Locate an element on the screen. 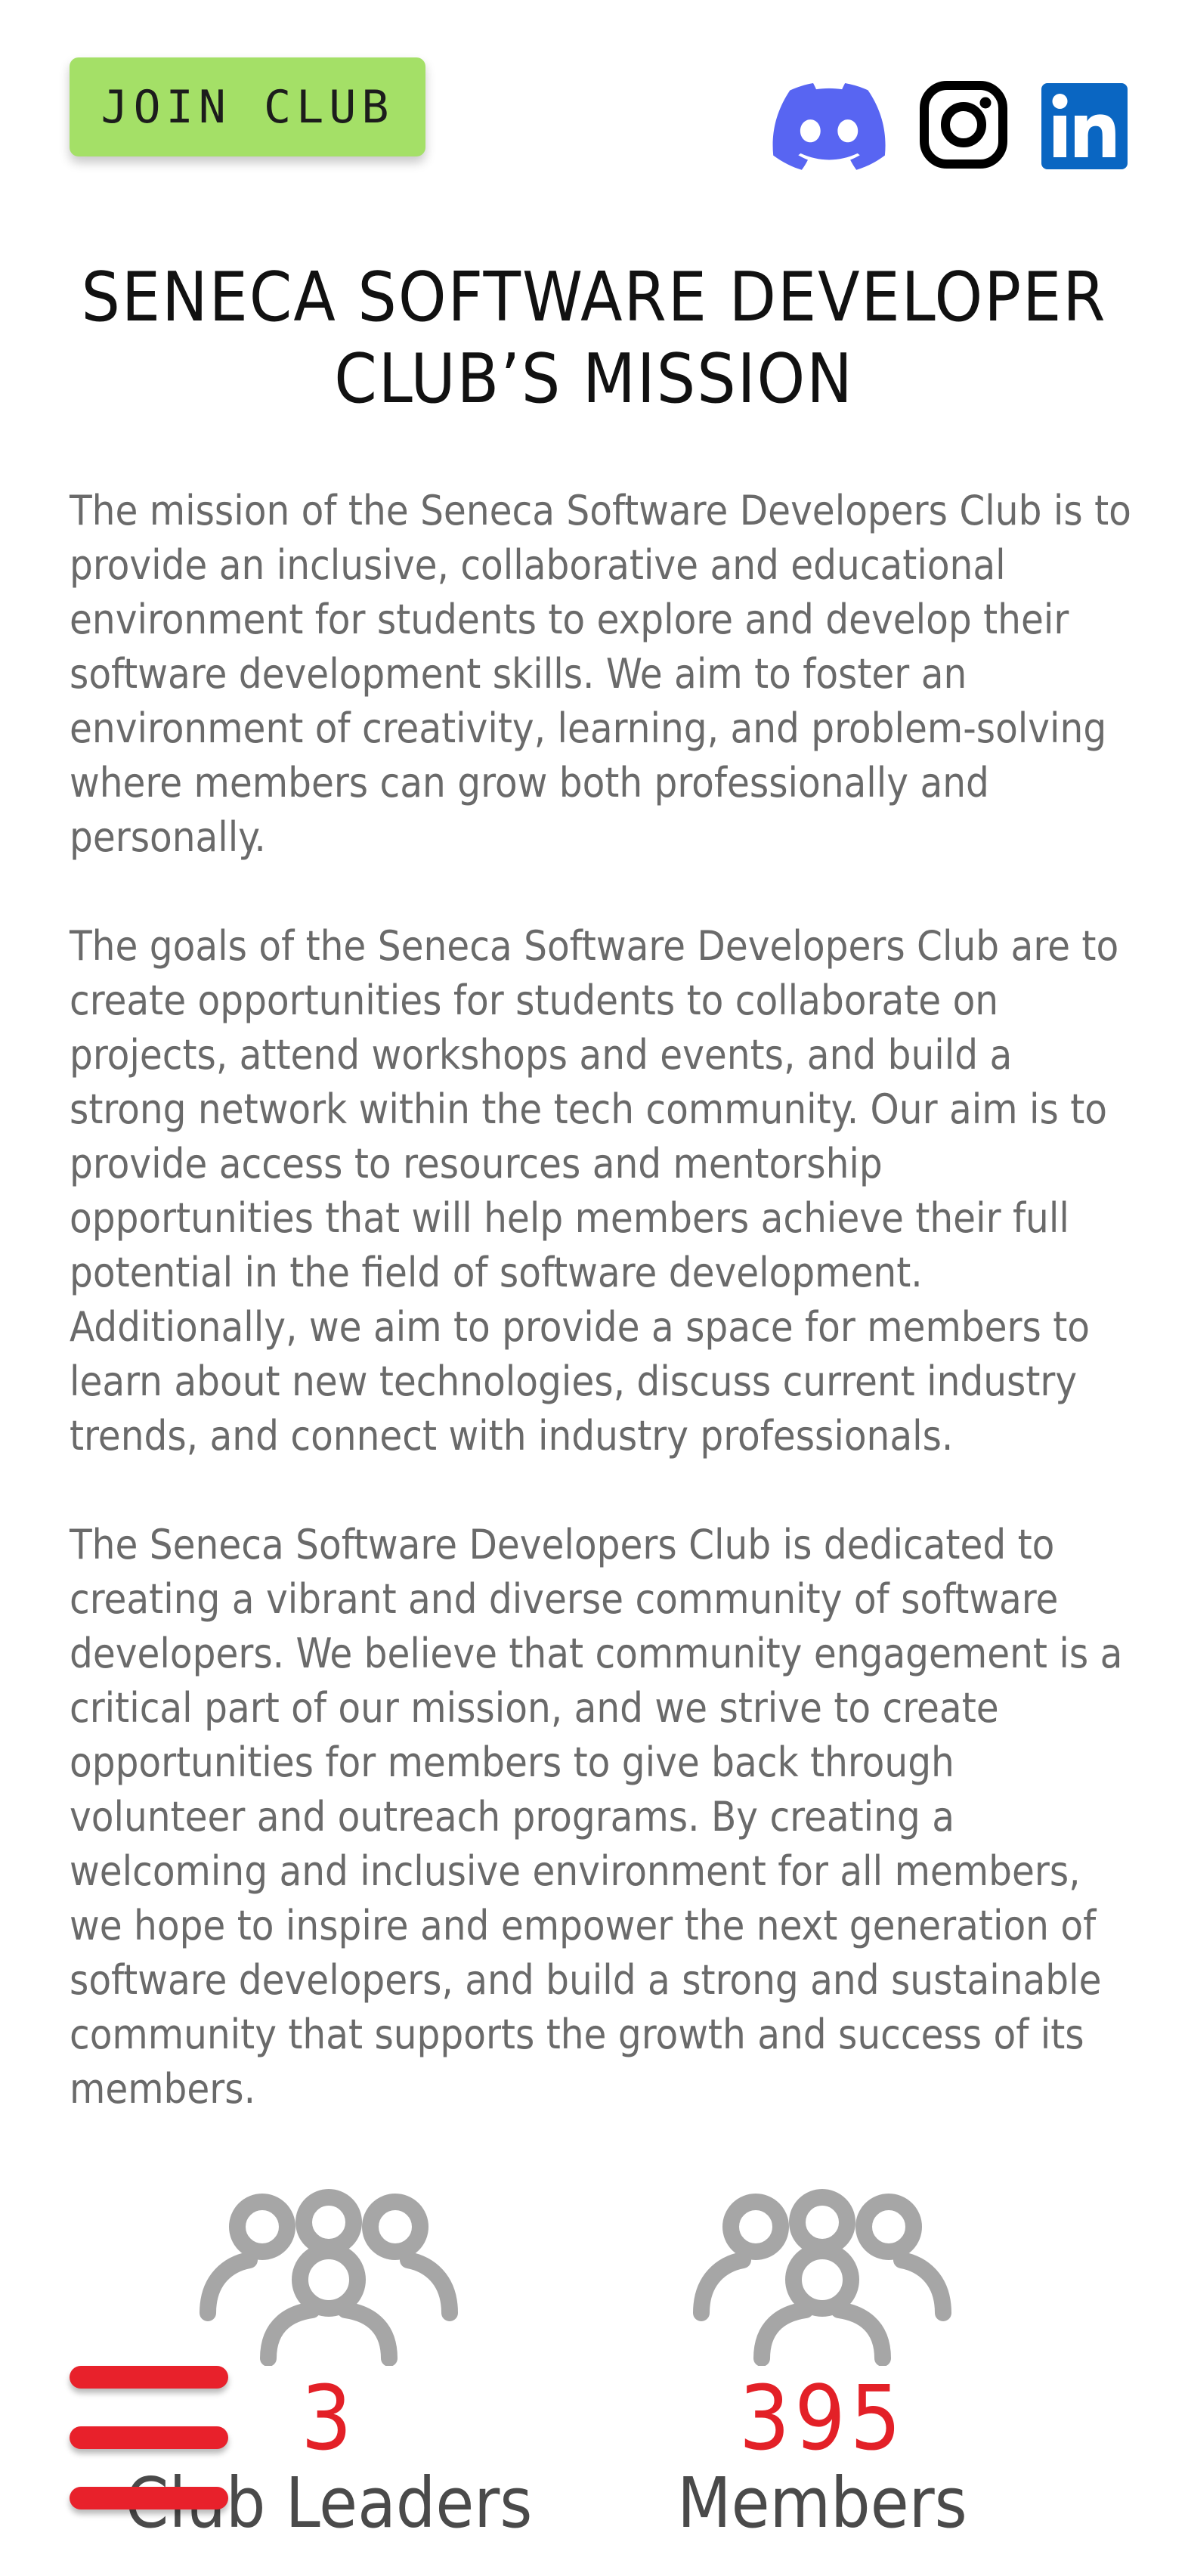  instagram-icon is located at coordinates (963, 125).